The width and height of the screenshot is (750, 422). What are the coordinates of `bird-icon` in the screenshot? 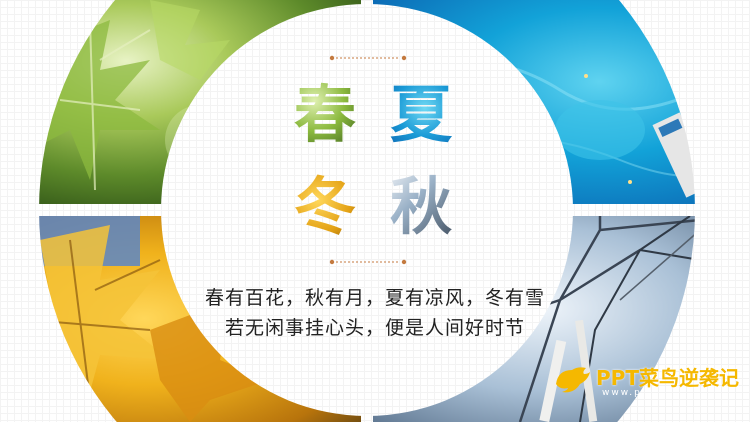 It's located at (573, 380).